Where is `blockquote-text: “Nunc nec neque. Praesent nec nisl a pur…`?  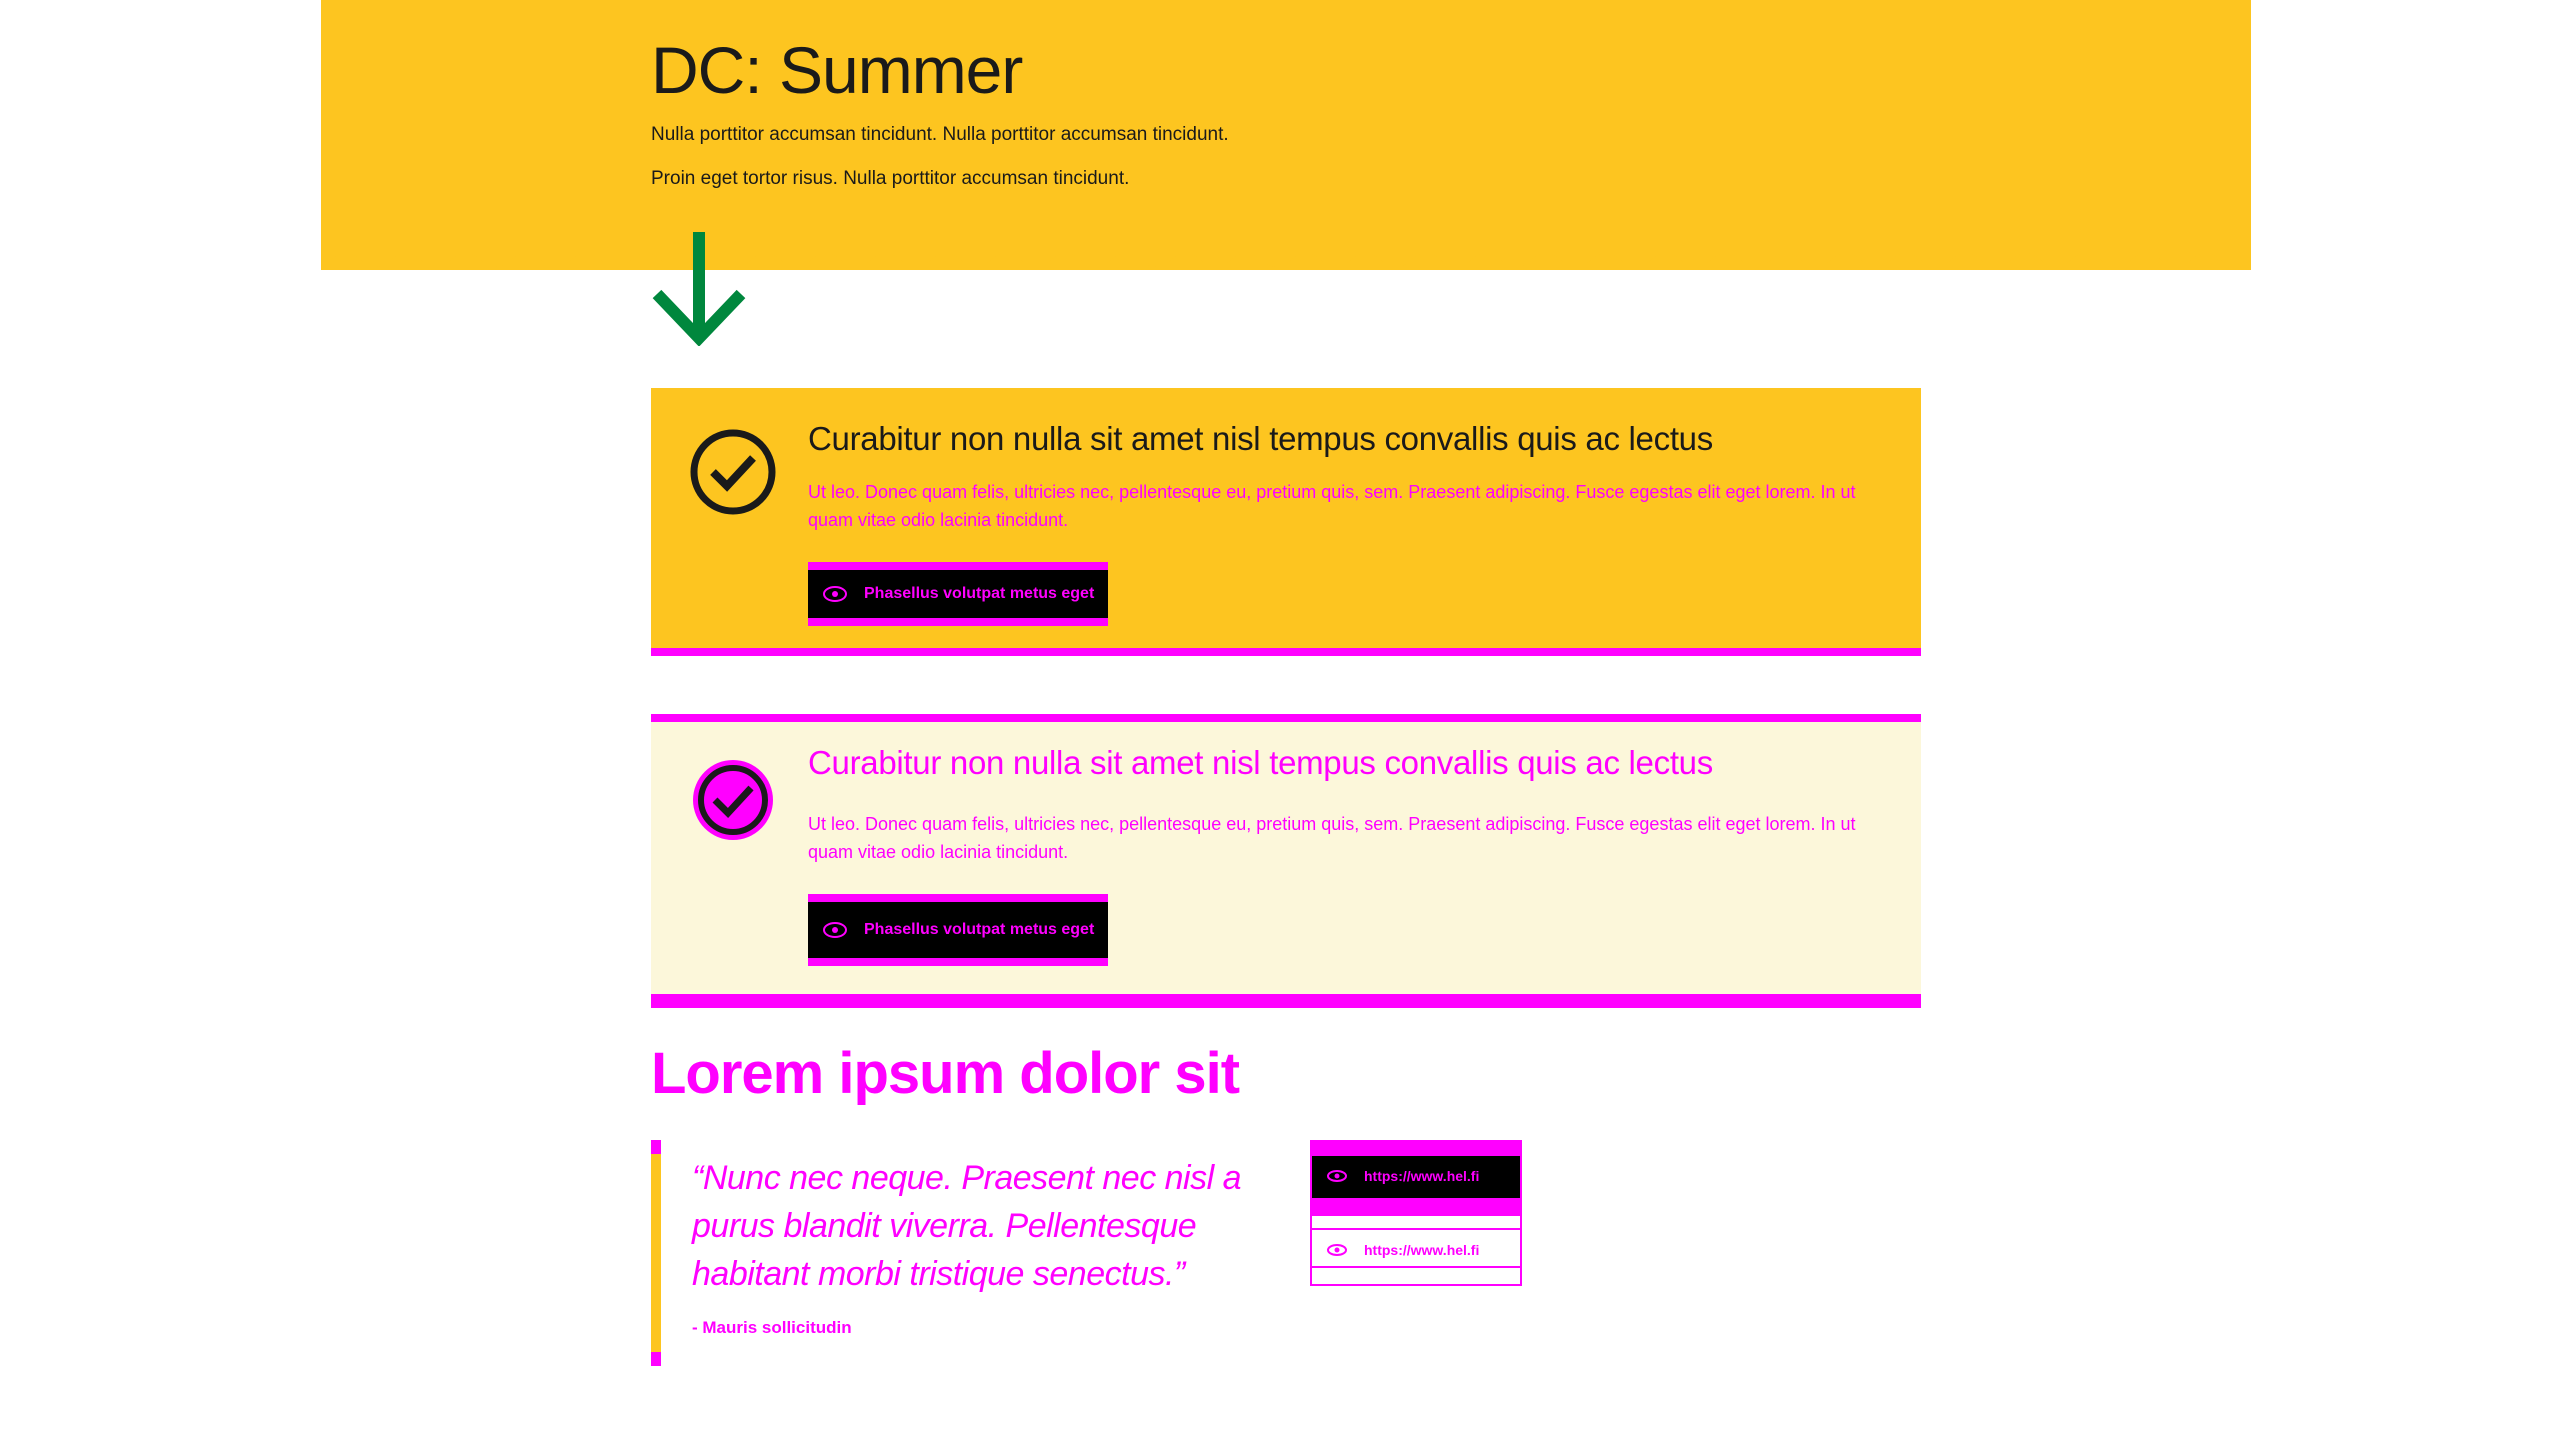
blockquote-text: “Nunc nec neque. Praesent nec nisl a pur… is located at coordinates (967, 1226).